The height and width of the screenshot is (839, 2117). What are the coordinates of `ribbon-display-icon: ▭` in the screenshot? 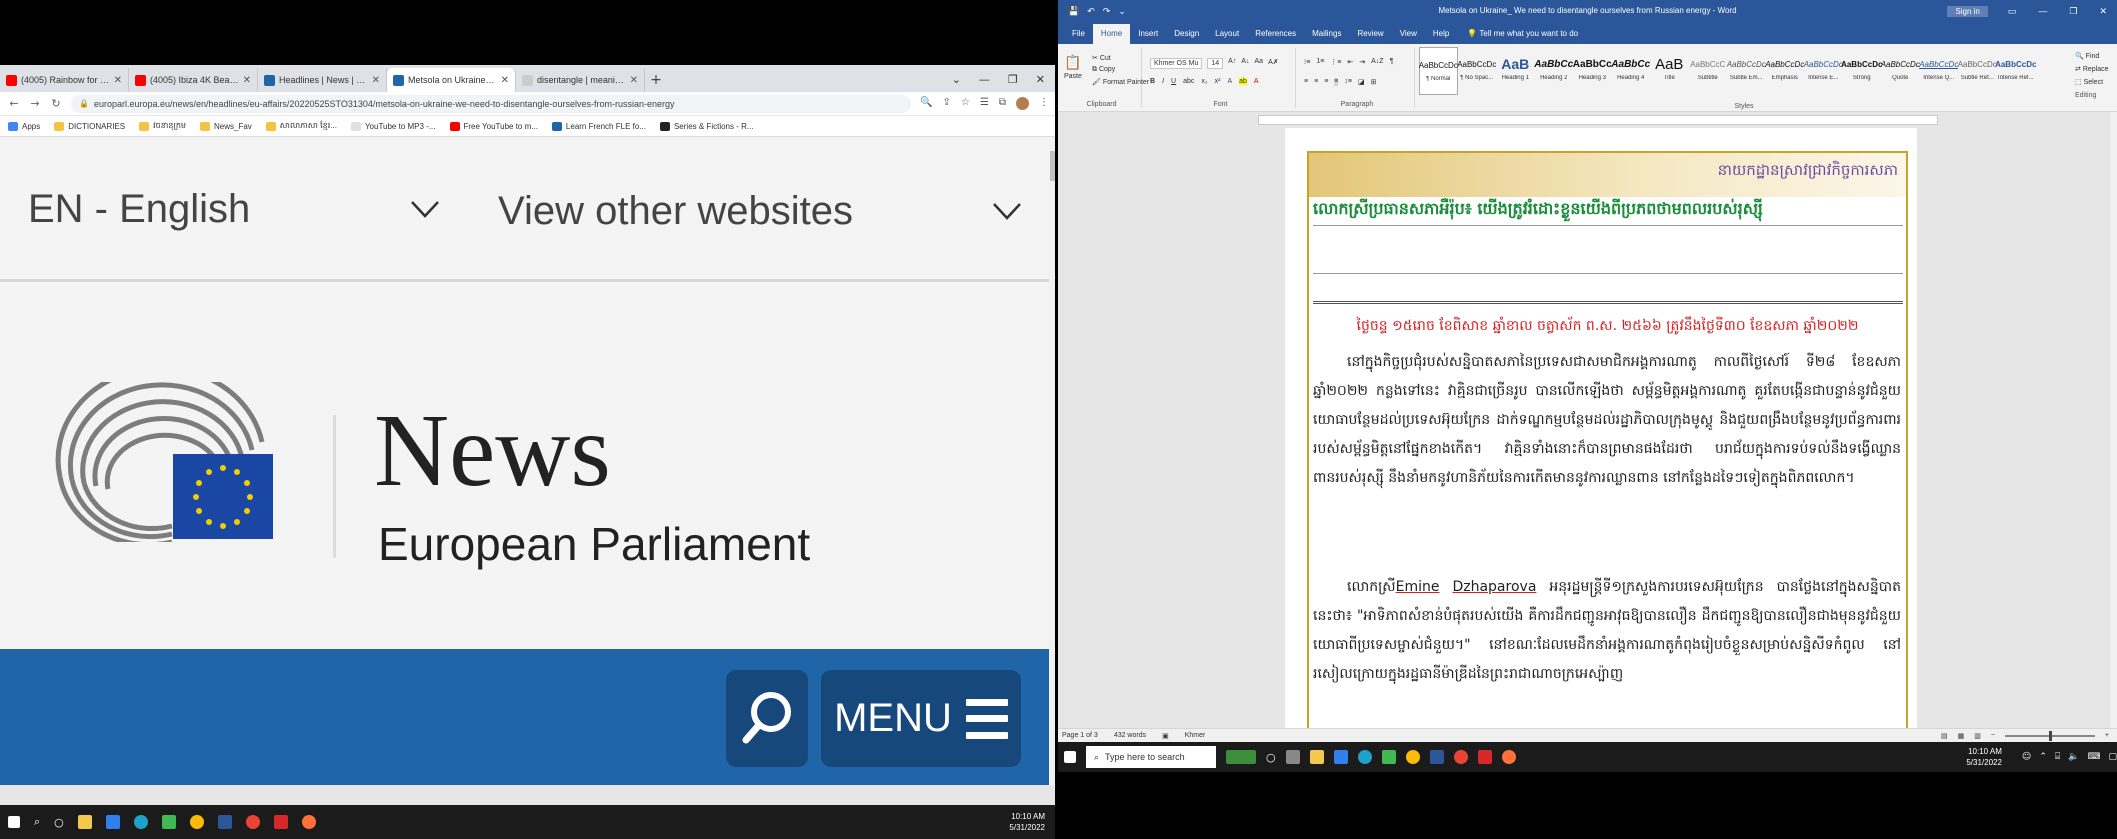 It's located at (2012, 11).